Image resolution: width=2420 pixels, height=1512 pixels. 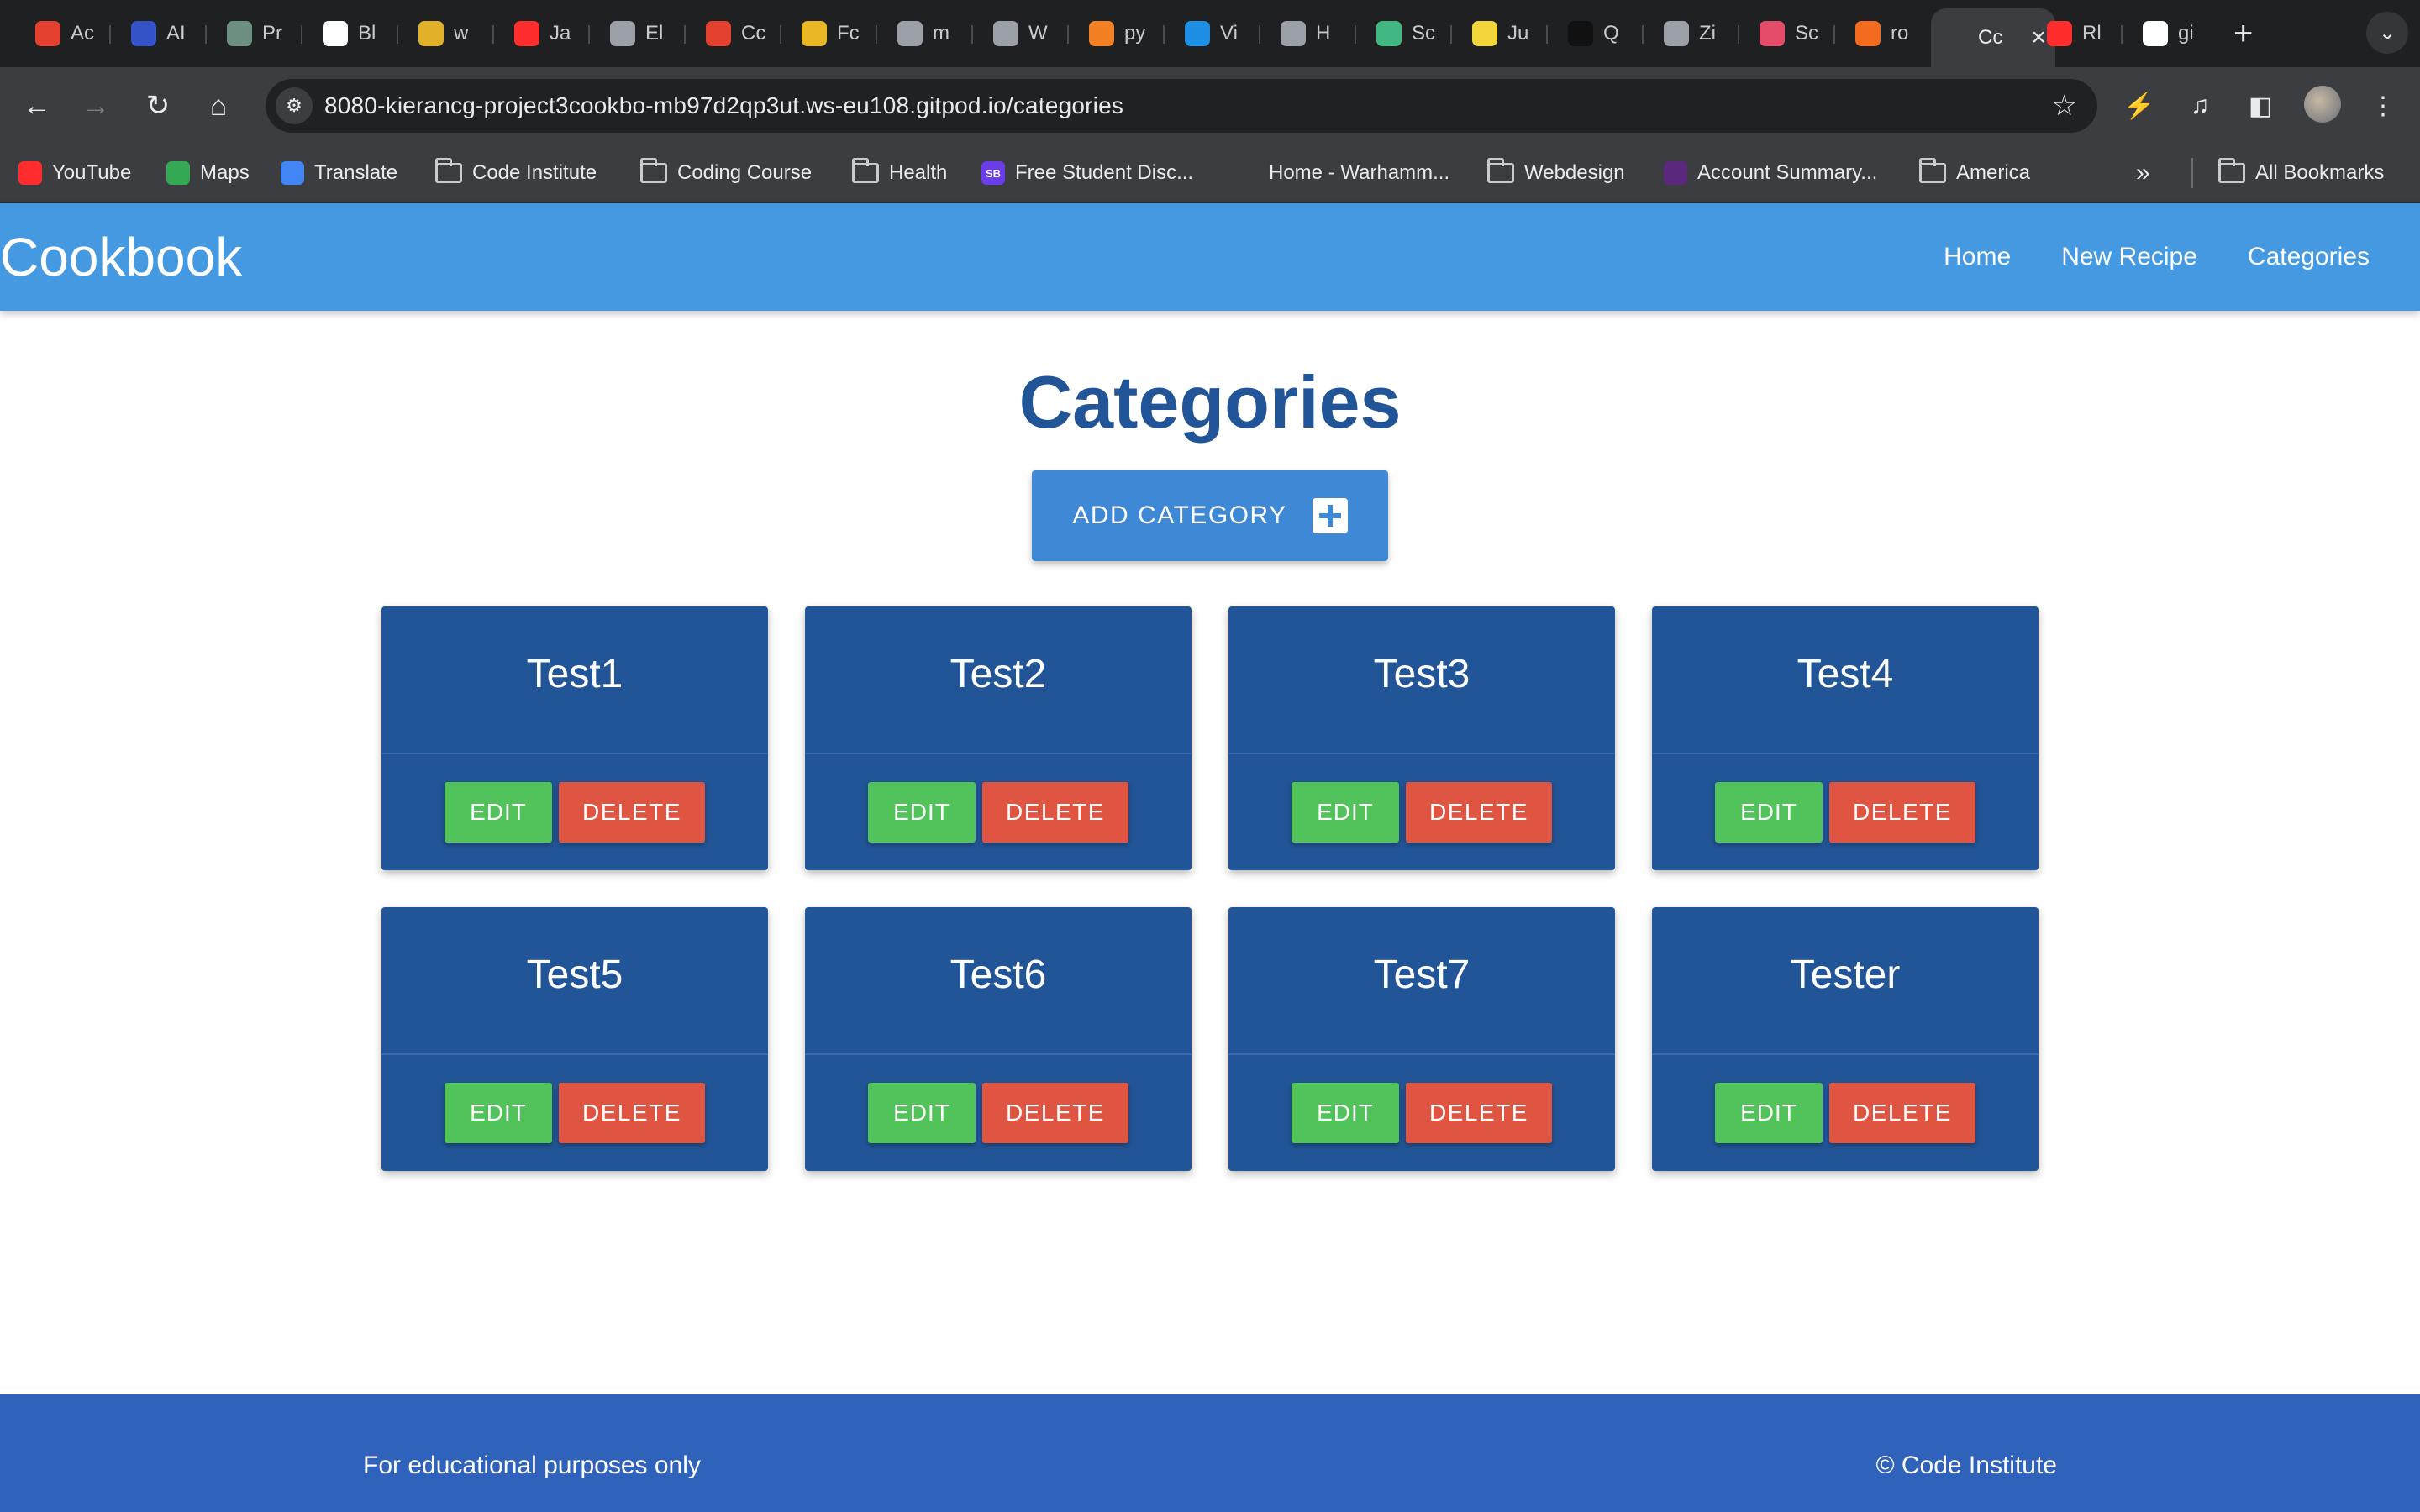 What do you see at coordinates (1977, 257) in the screenshot?
I see `nav-link-home: Home` at bounding box center [1977, 257].